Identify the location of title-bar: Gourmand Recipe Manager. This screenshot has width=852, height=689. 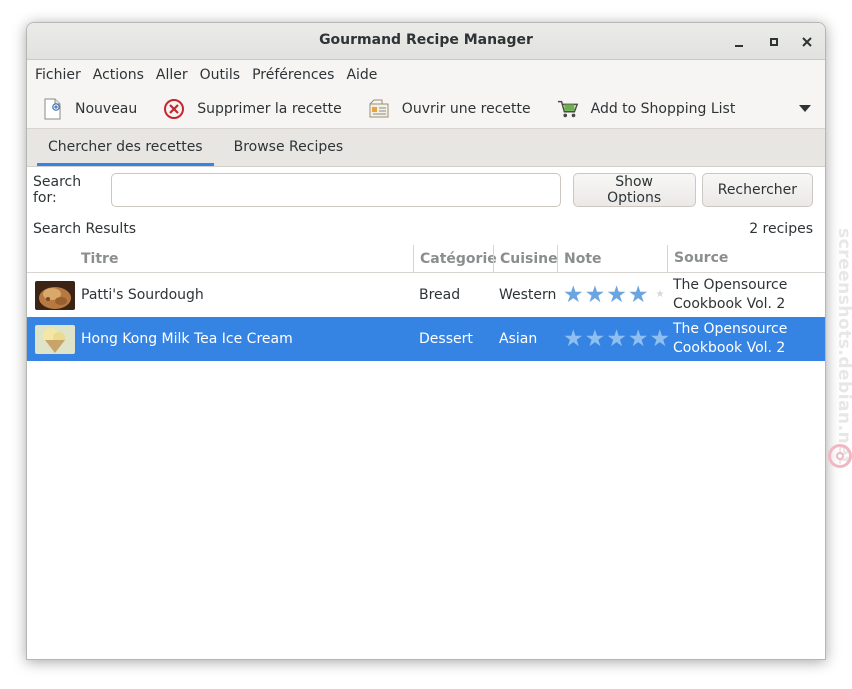
(426, 41).